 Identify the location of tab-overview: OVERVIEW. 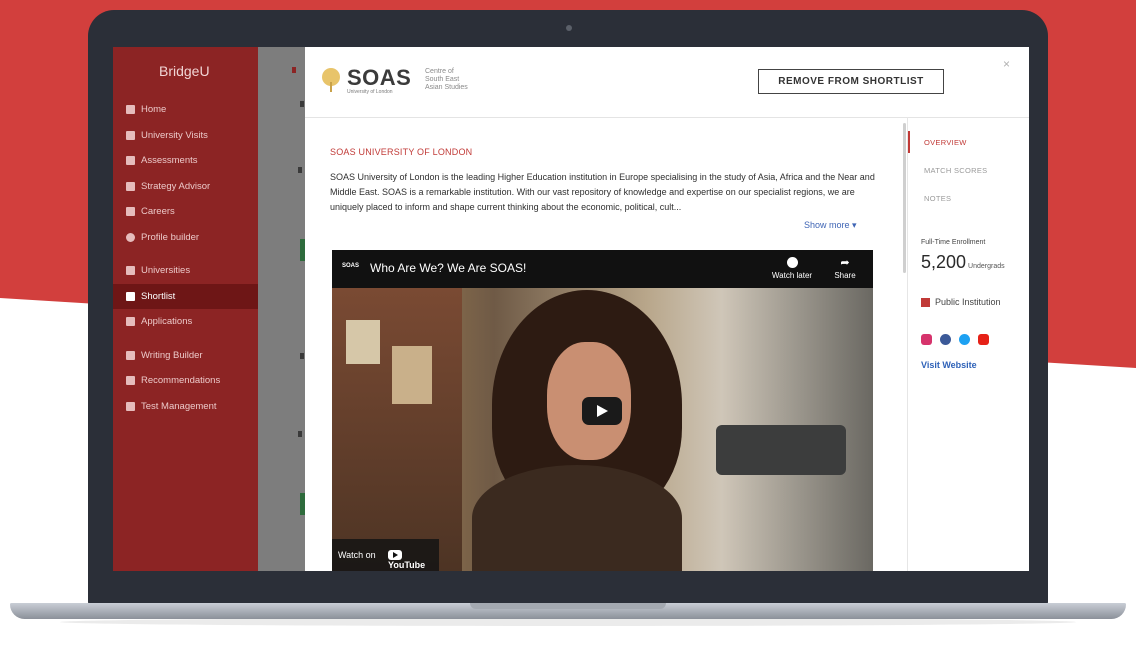
(945, 142).